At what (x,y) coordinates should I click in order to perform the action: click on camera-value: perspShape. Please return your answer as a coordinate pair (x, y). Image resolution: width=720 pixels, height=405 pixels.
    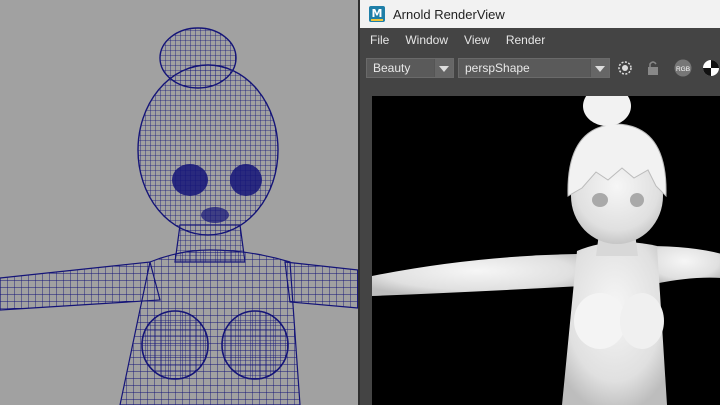
    Looking at the image, I should click on (497, 68).